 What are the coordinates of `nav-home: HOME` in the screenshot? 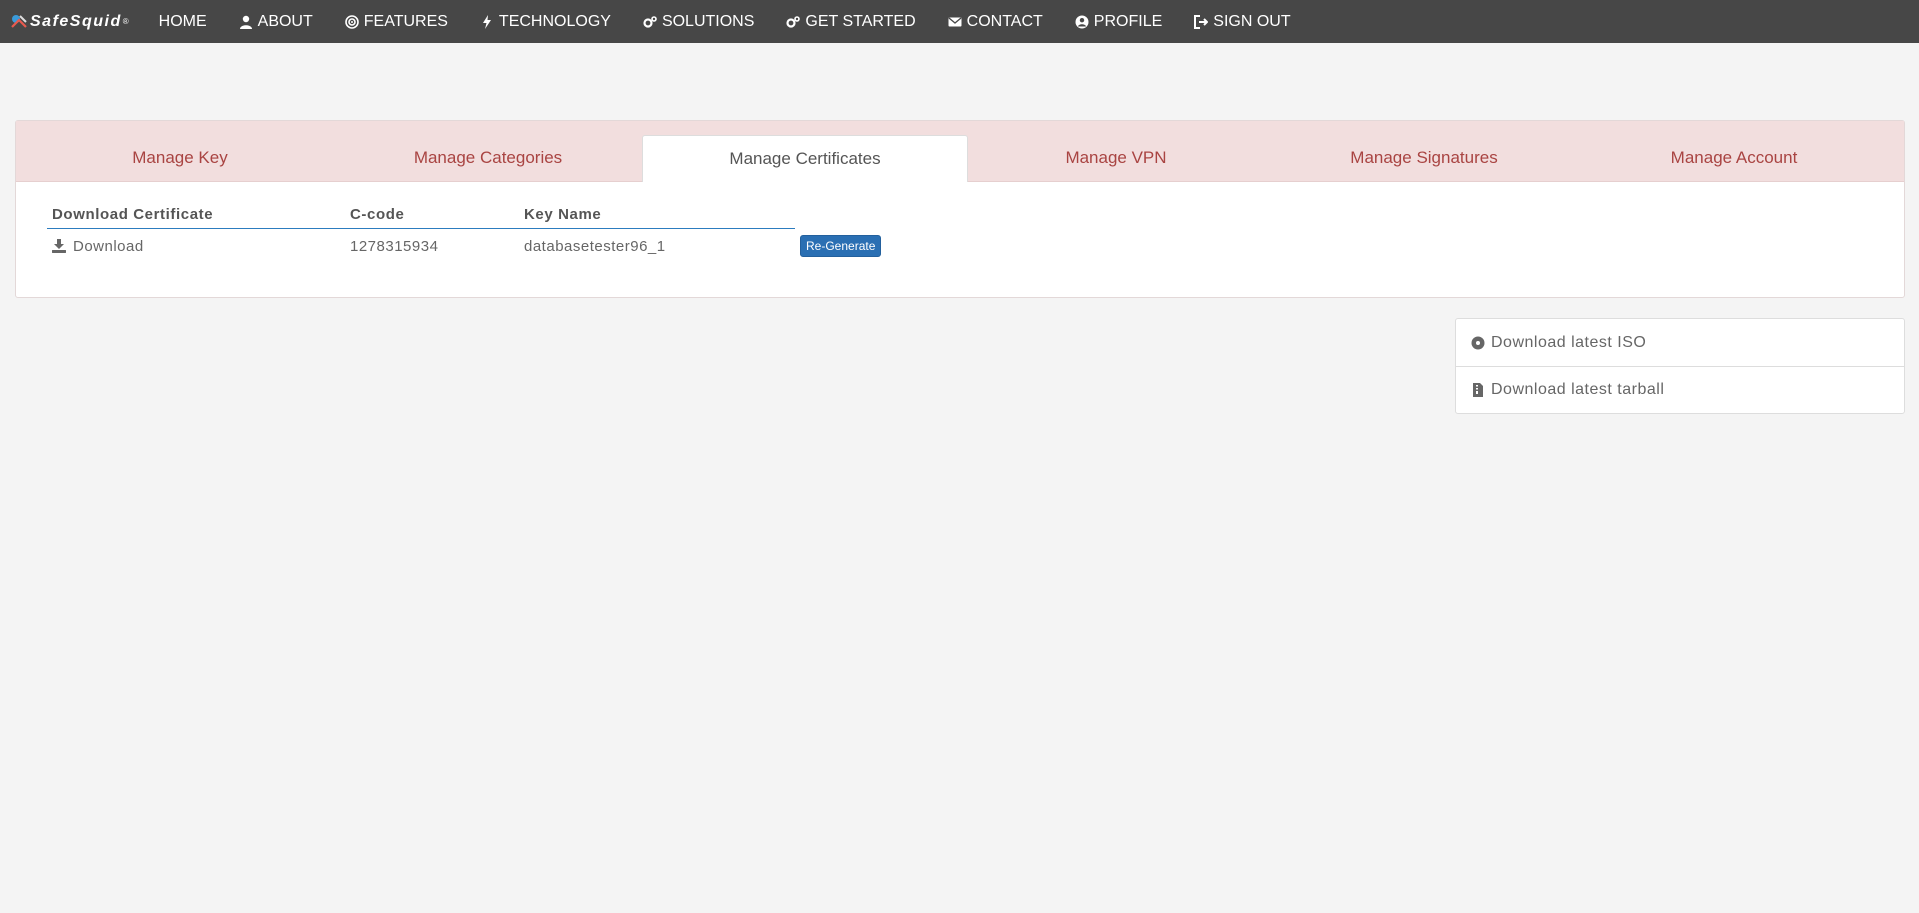 It's located at (183, 21).